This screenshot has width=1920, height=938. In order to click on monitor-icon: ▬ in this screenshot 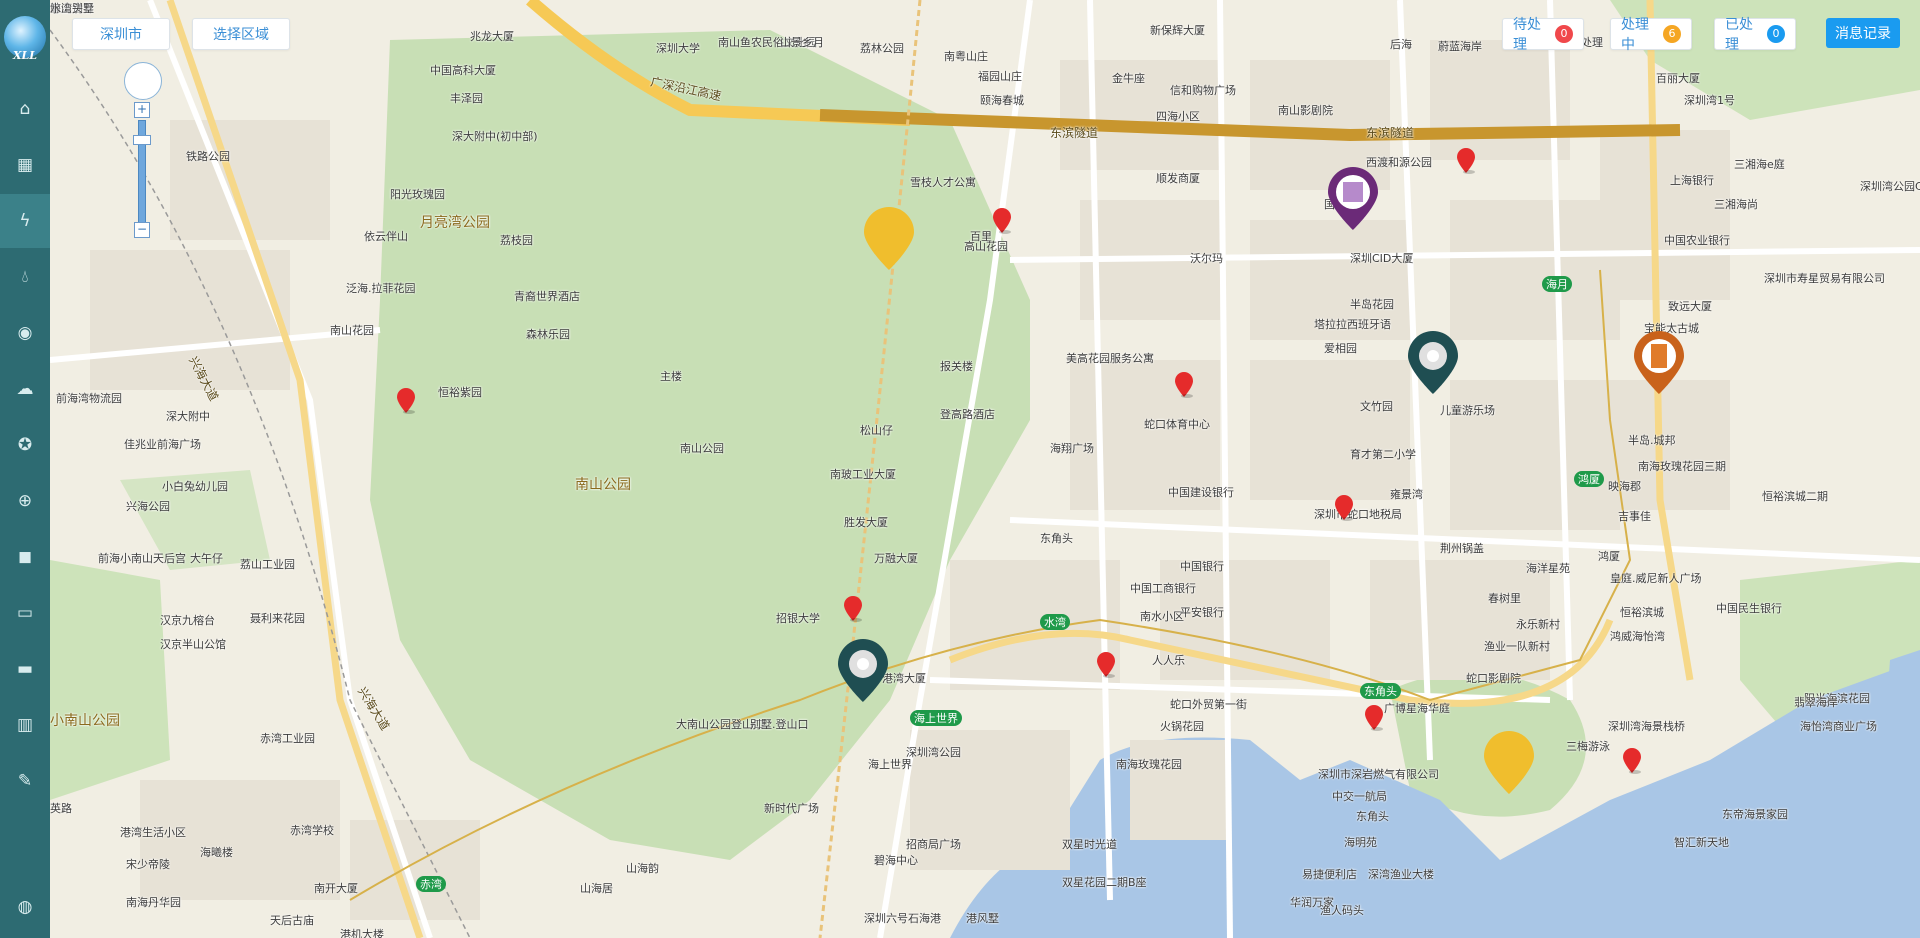, I will do `click(25, 669)`.